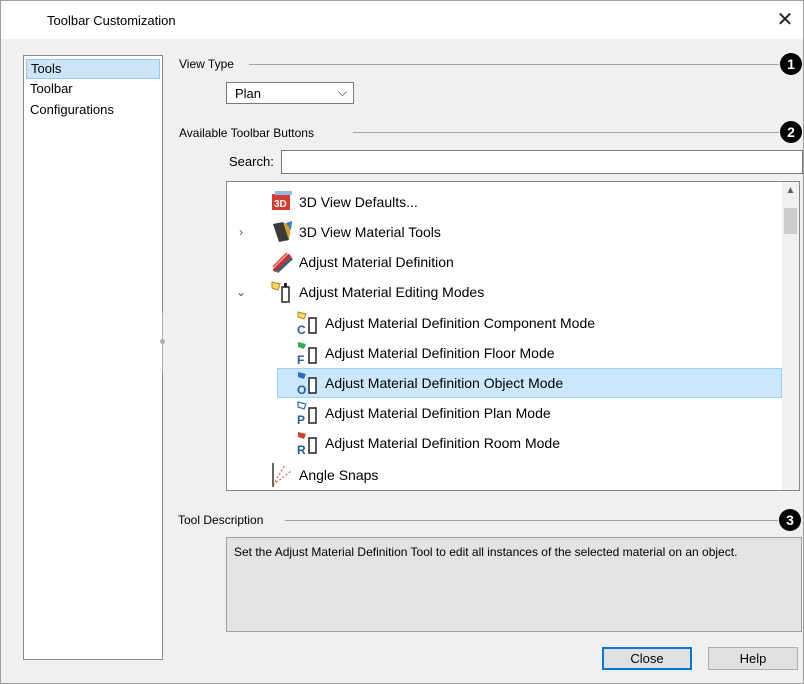 The image size is (804, 684). What do you see at coordinates (111, 20) in the screenshot?
I see `dialog-title: Toolbar Customization` at bounding box center [111, 20].